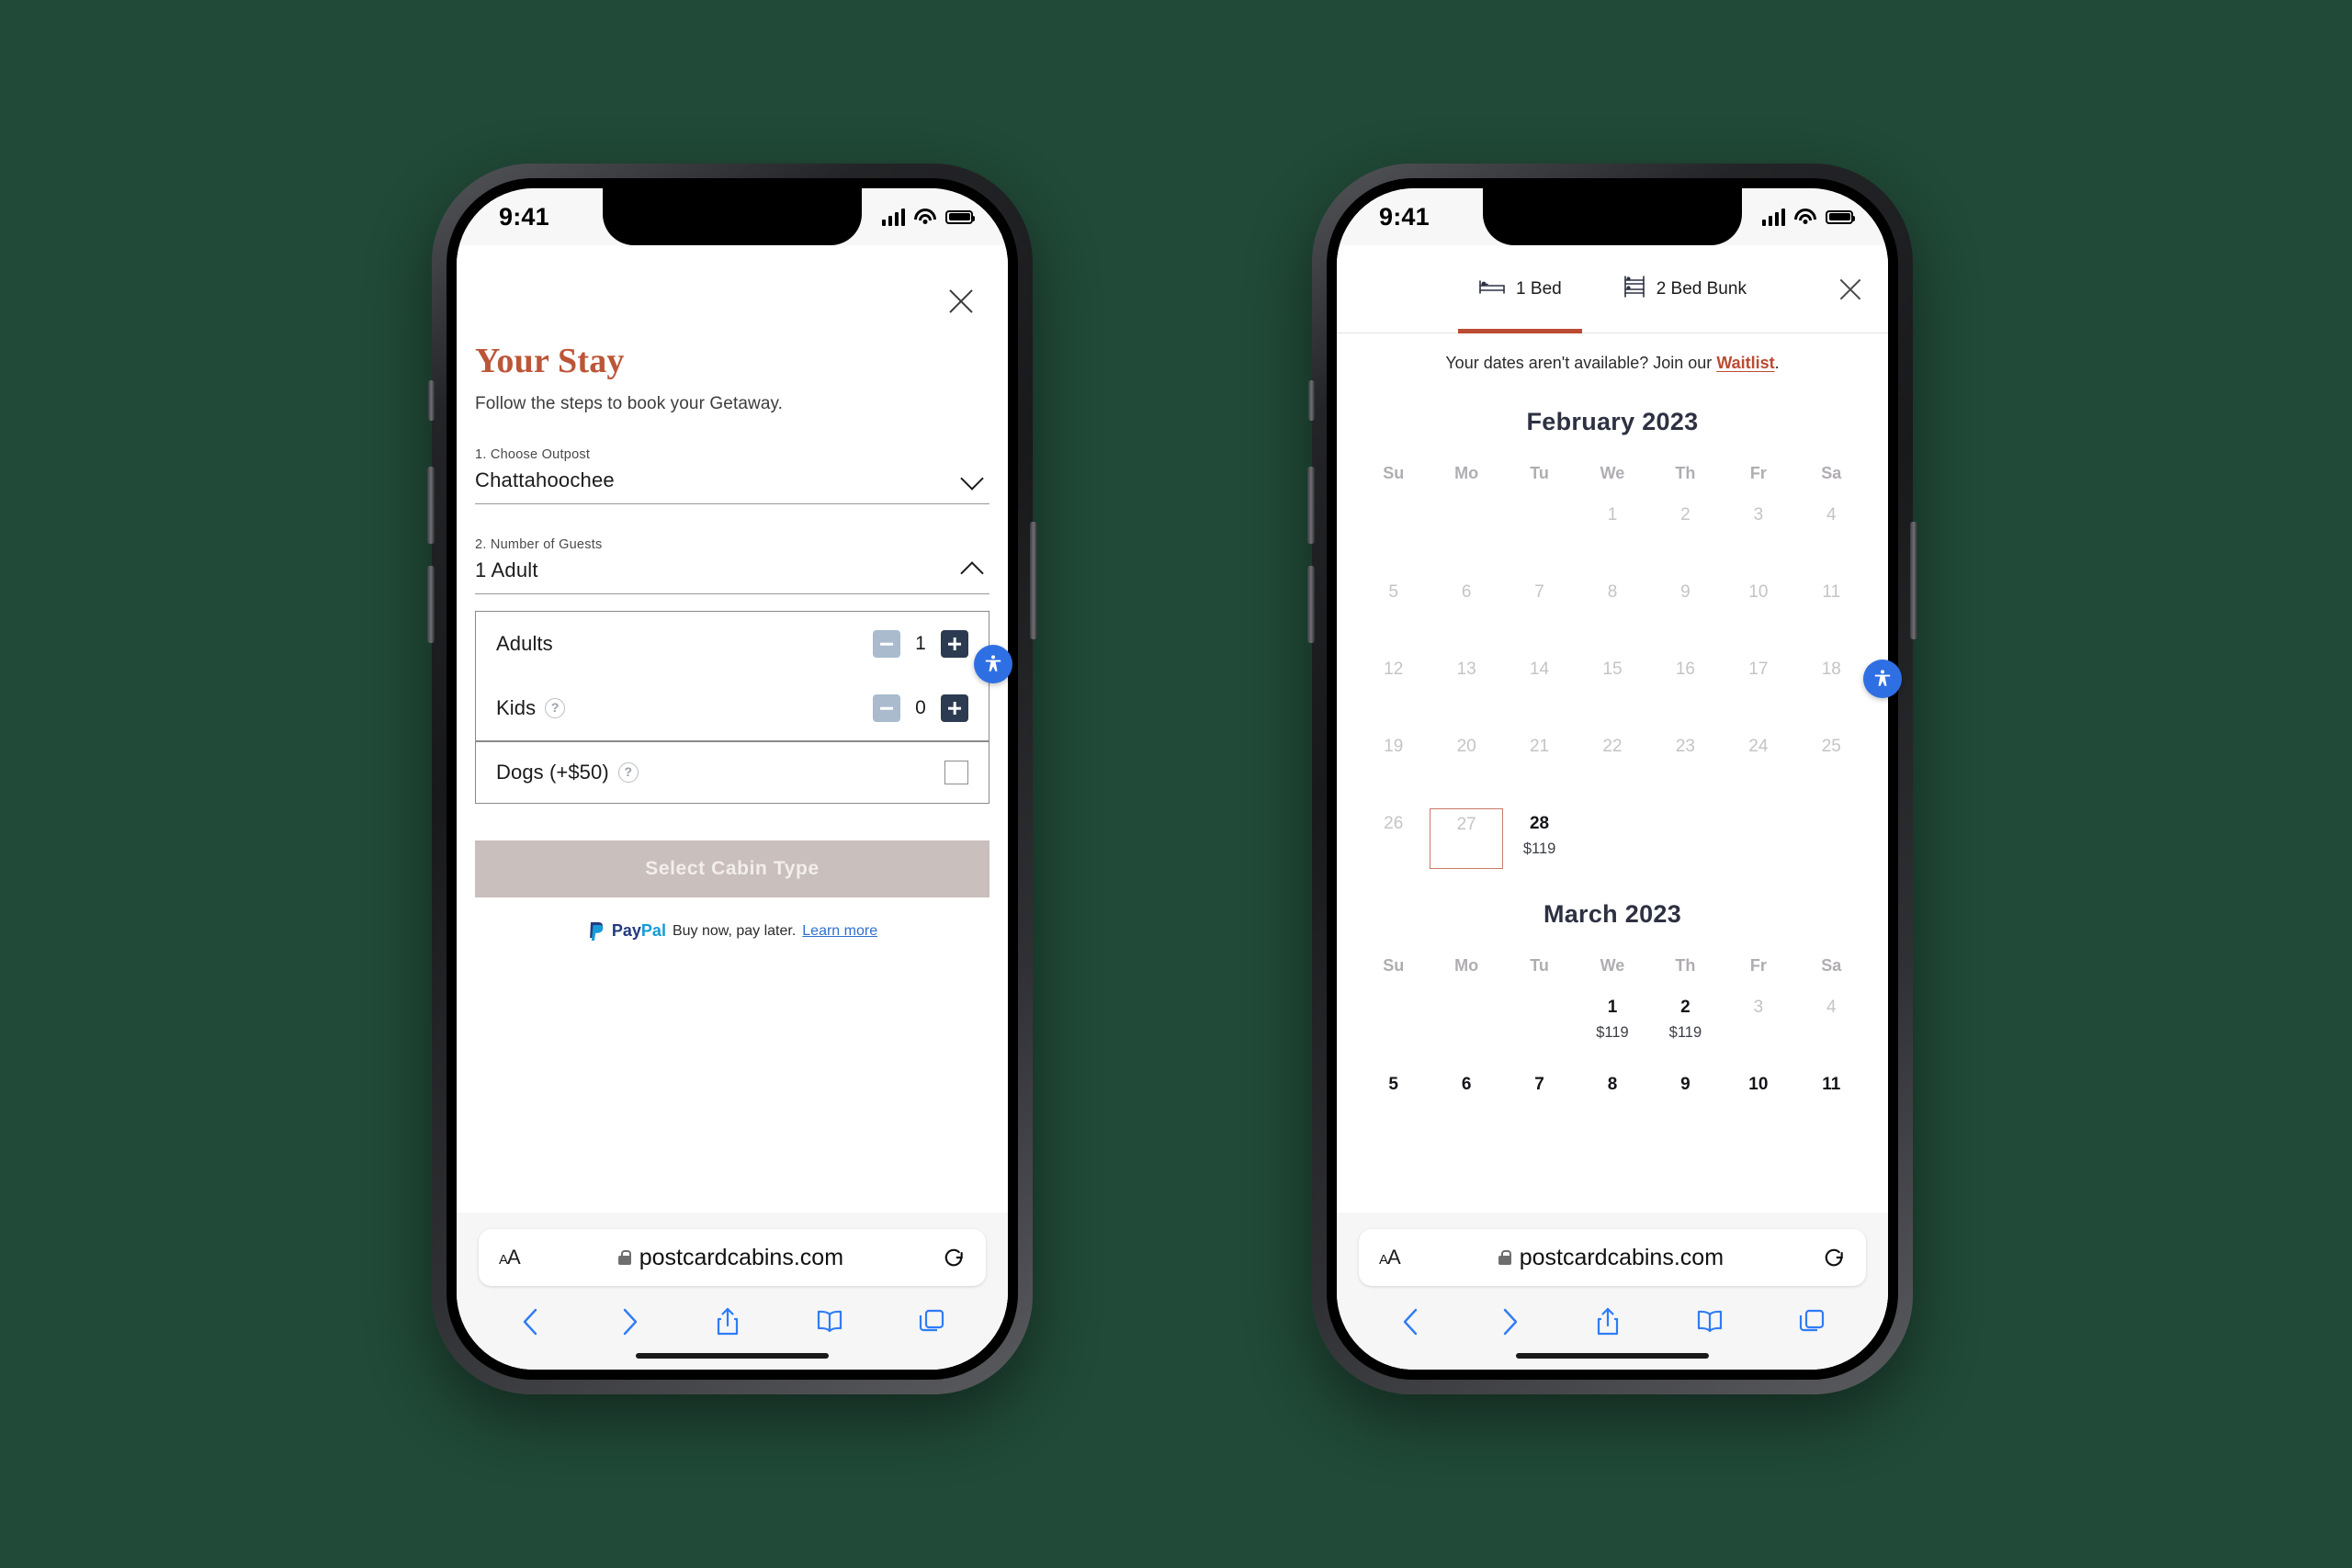  Describe the element at coordinates (732, 475) in the screenshot. I see `field-choose-outpost: 1. Choose Outpost Chattahoochee` at that location.